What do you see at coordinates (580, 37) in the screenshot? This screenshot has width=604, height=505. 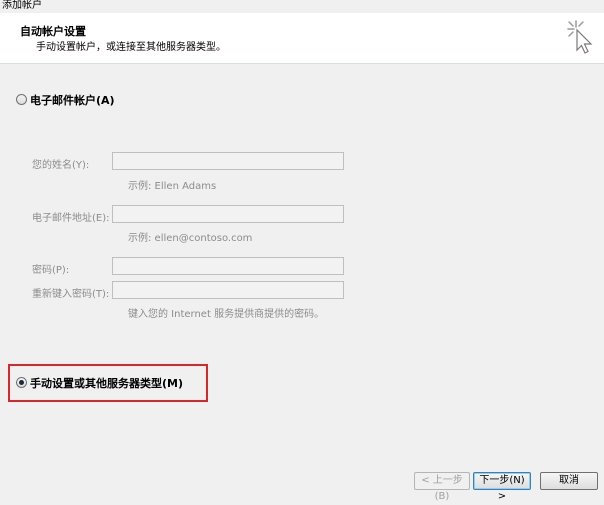 I see `wizard-cursor-icon` at bounding box center [580, 37].